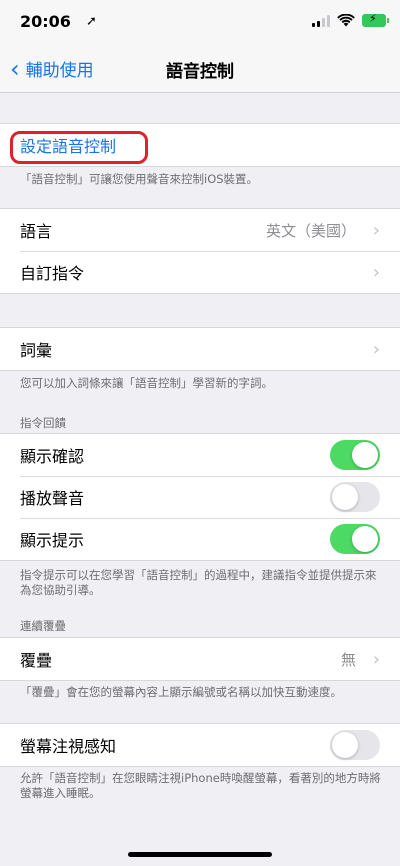  I want to click on command-feedback-note: 指令提示可以在您學習「語音控制」的過程中，建議指令並提供提示來為您協助引導。, so click(198, 582).